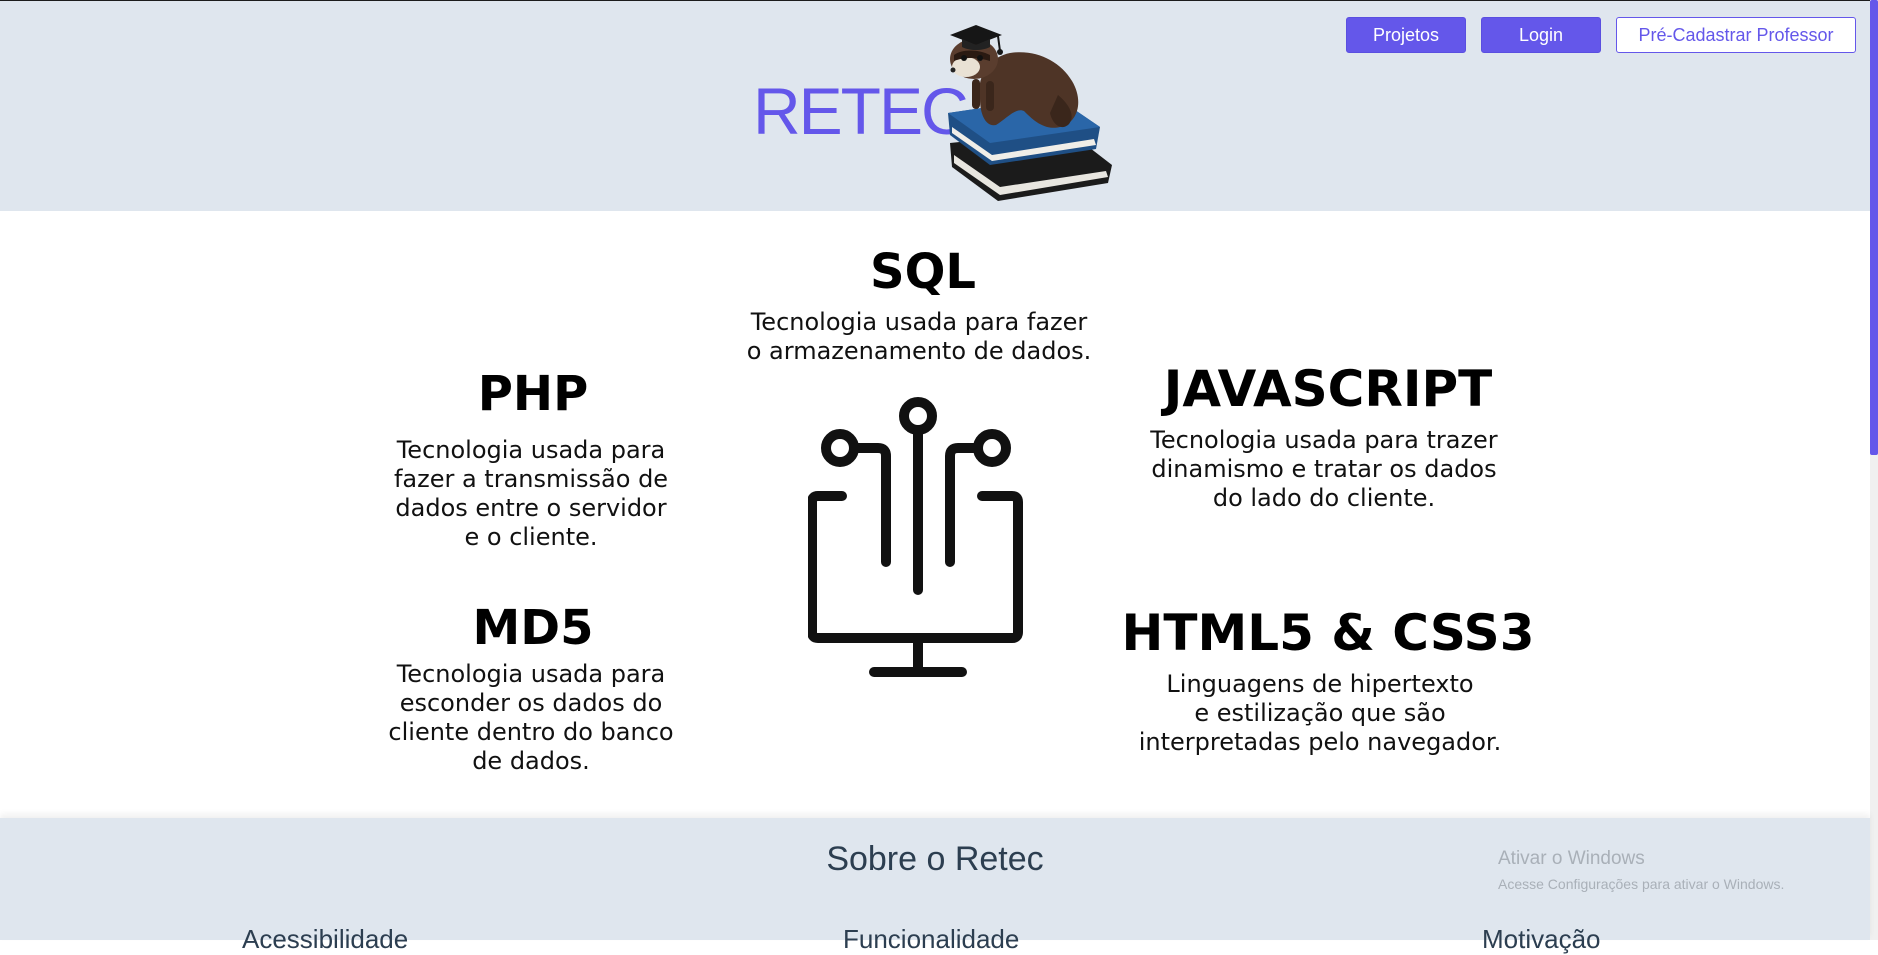 This screenshot has width=1878, height=955. I want to click on page-scrollbar, so click(1874, 470).